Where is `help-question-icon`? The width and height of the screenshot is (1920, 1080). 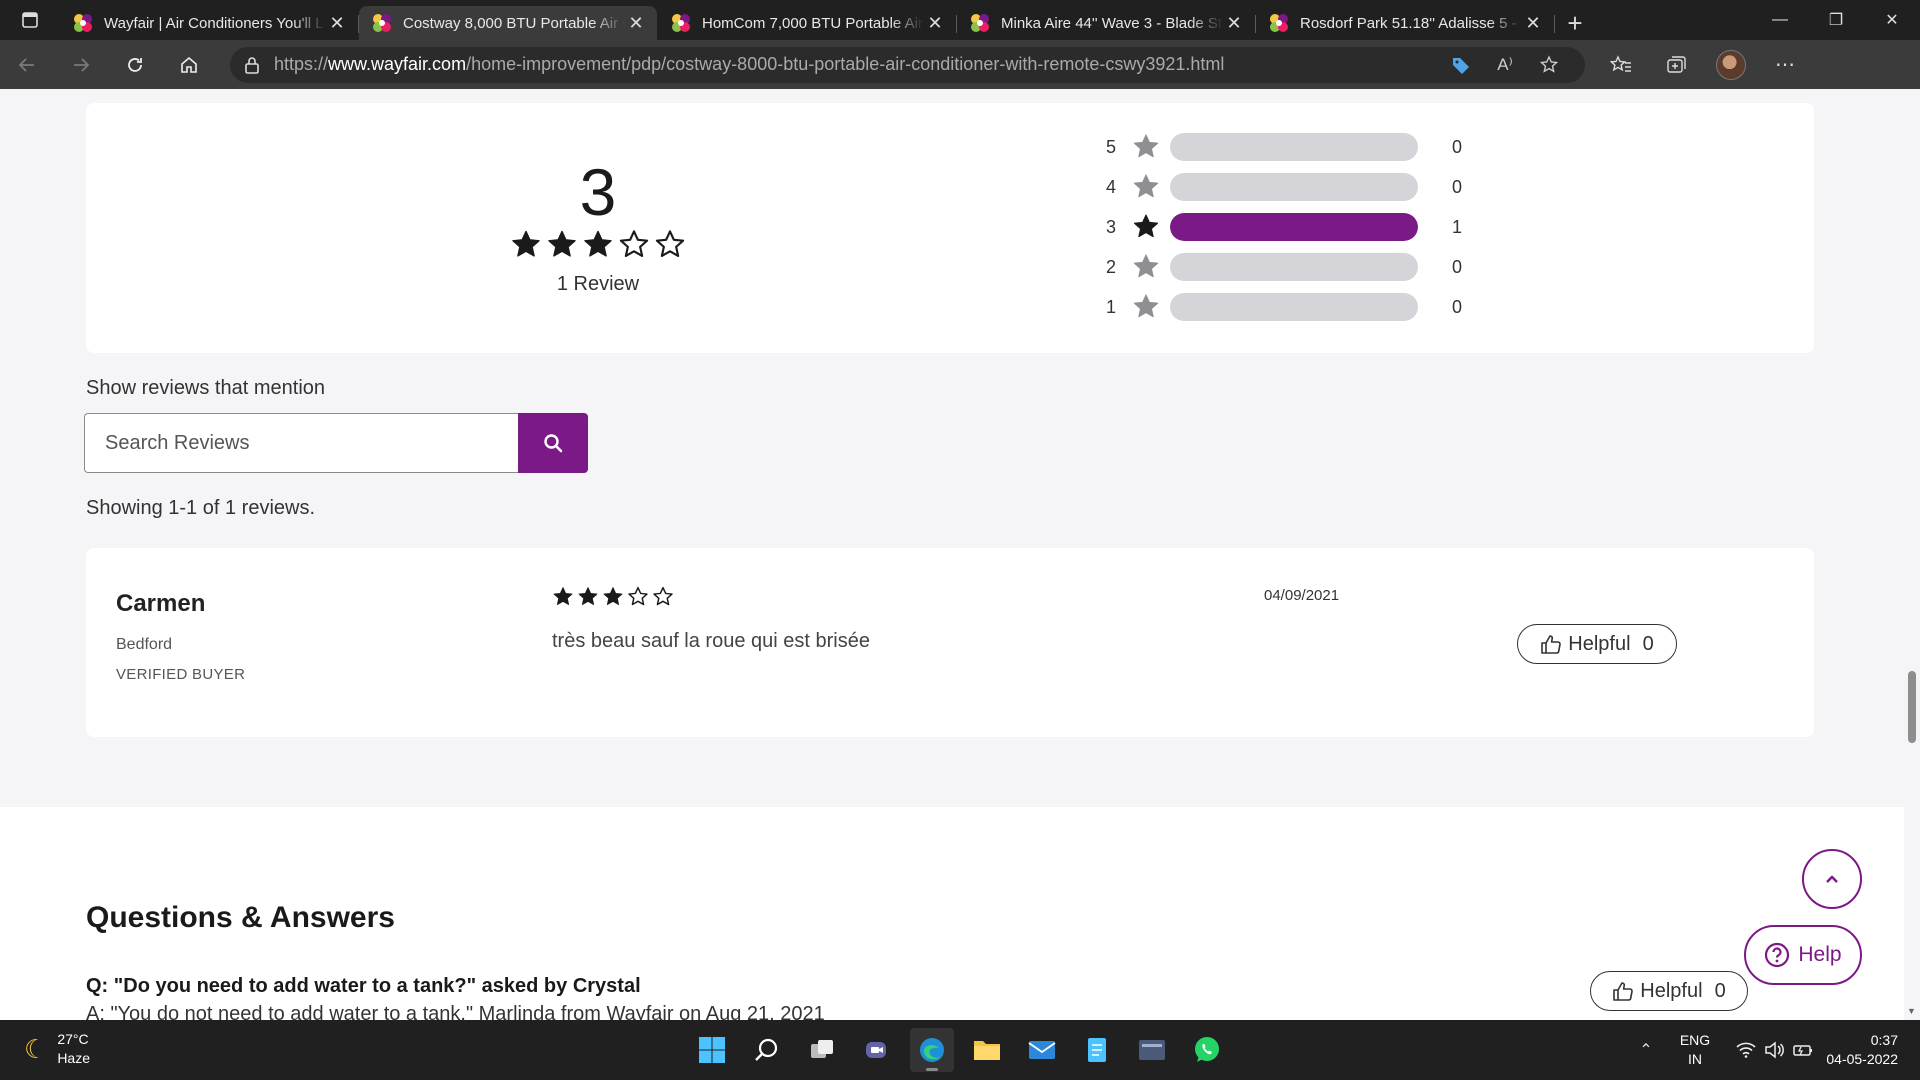 help-question-icon is located at coordinates (1777, 955).